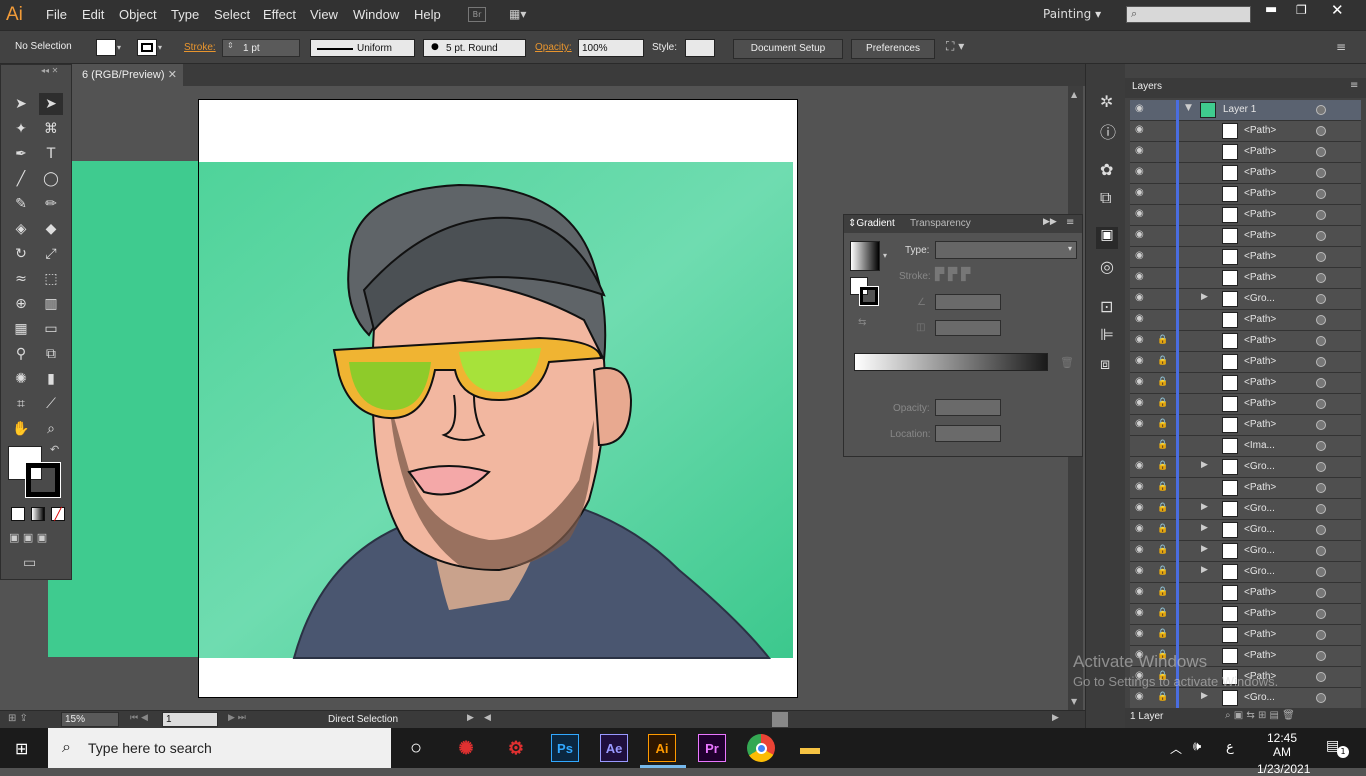 Image resolution: width=1366 pixels, height=776 pixels. I want to click on menu-select: Select, so click(232, 14).